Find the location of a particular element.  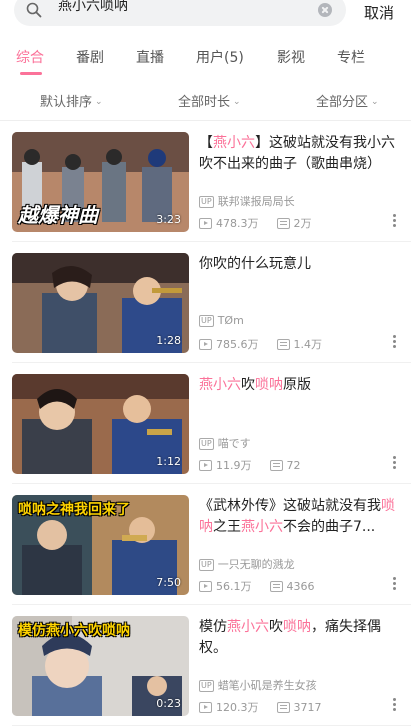

video-duration: 3:23 is located at coordinates (168, 219).